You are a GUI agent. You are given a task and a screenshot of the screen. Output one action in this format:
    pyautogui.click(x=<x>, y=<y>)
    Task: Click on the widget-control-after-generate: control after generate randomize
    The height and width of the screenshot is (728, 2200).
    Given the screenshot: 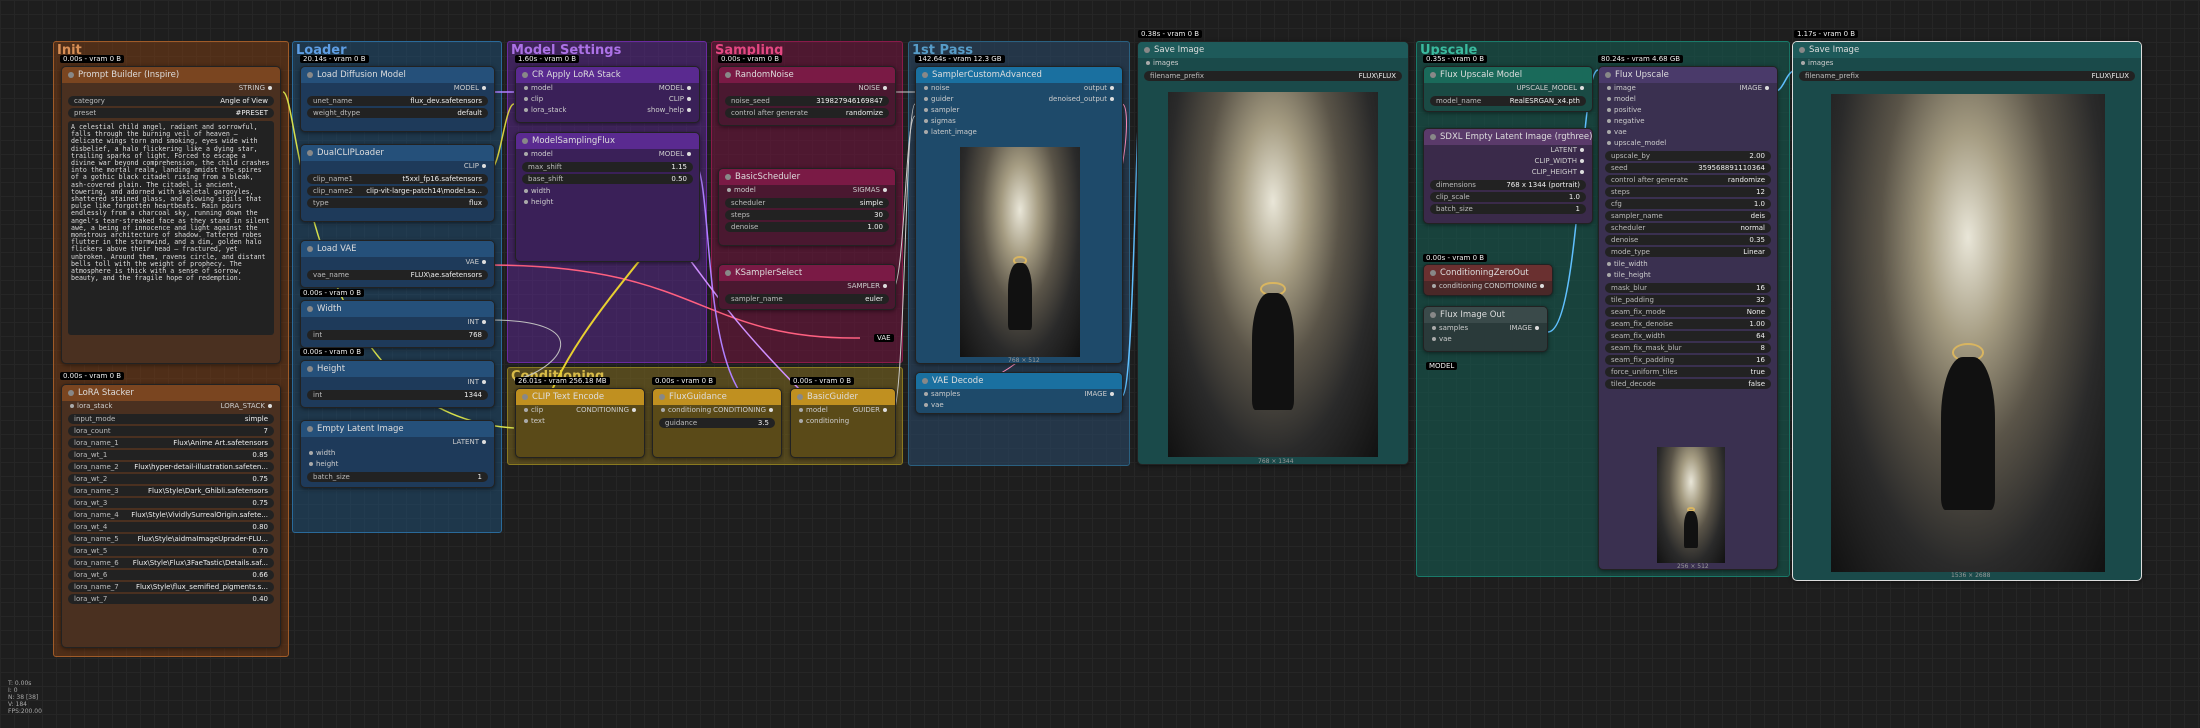 What is the action you would take?
    pyautogui.click(x=1688, y=180)
    